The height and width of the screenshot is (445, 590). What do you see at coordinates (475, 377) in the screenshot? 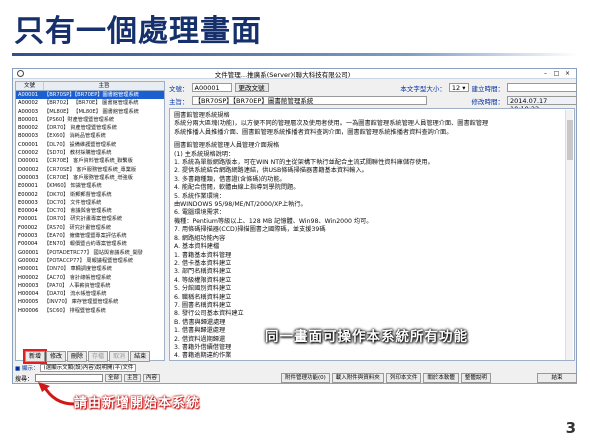
I see `help-button: 整體說明` at bounding box center [475, 377].